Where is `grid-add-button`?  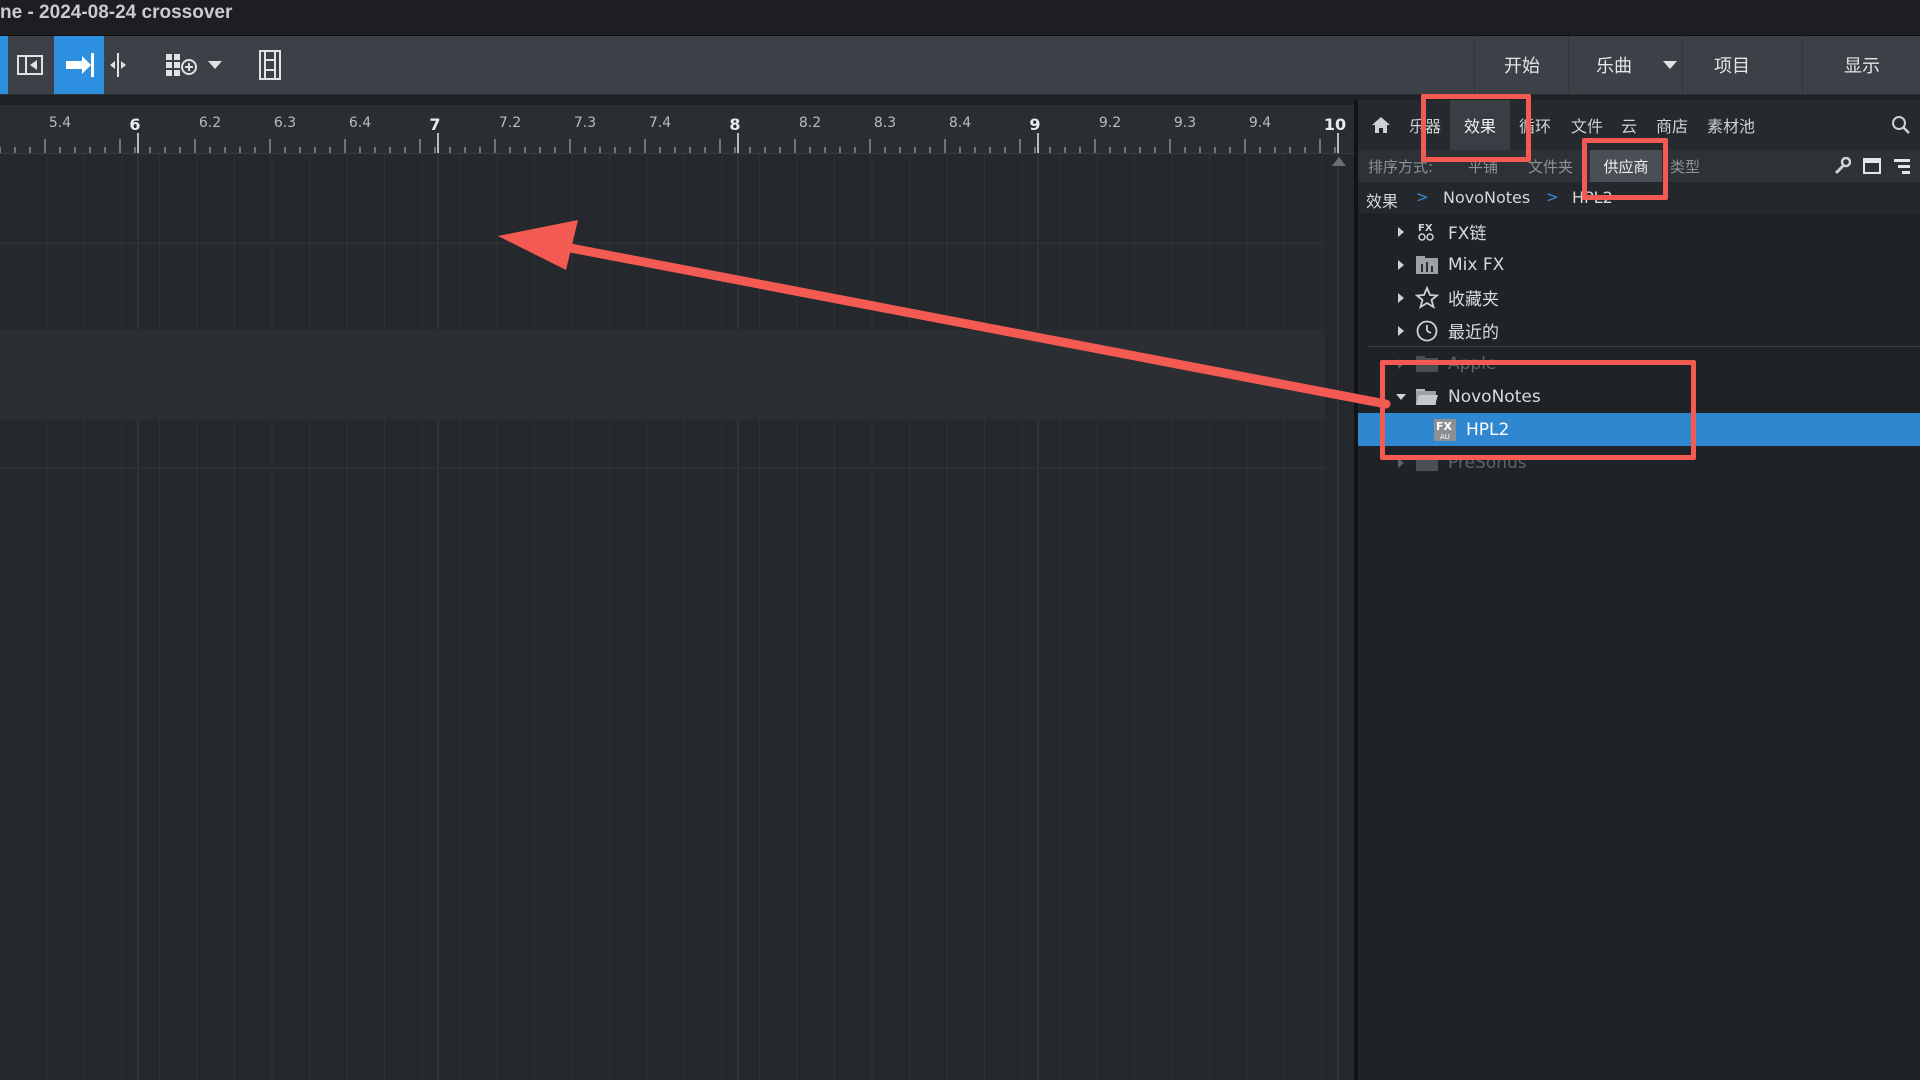
grid-add-button is located at coordinates (181, 65).